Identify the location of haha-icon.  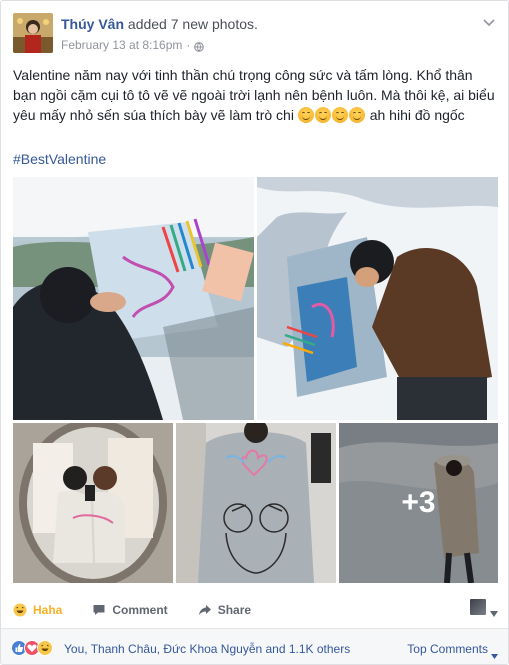
(45, 648).